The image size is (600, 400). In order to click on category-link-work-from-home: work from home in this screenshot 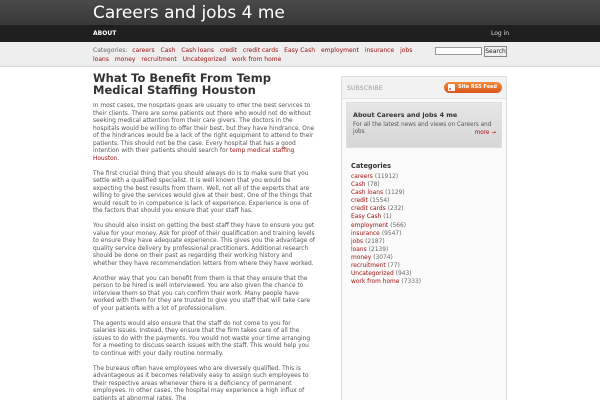, I will do `click(256, 59)`.